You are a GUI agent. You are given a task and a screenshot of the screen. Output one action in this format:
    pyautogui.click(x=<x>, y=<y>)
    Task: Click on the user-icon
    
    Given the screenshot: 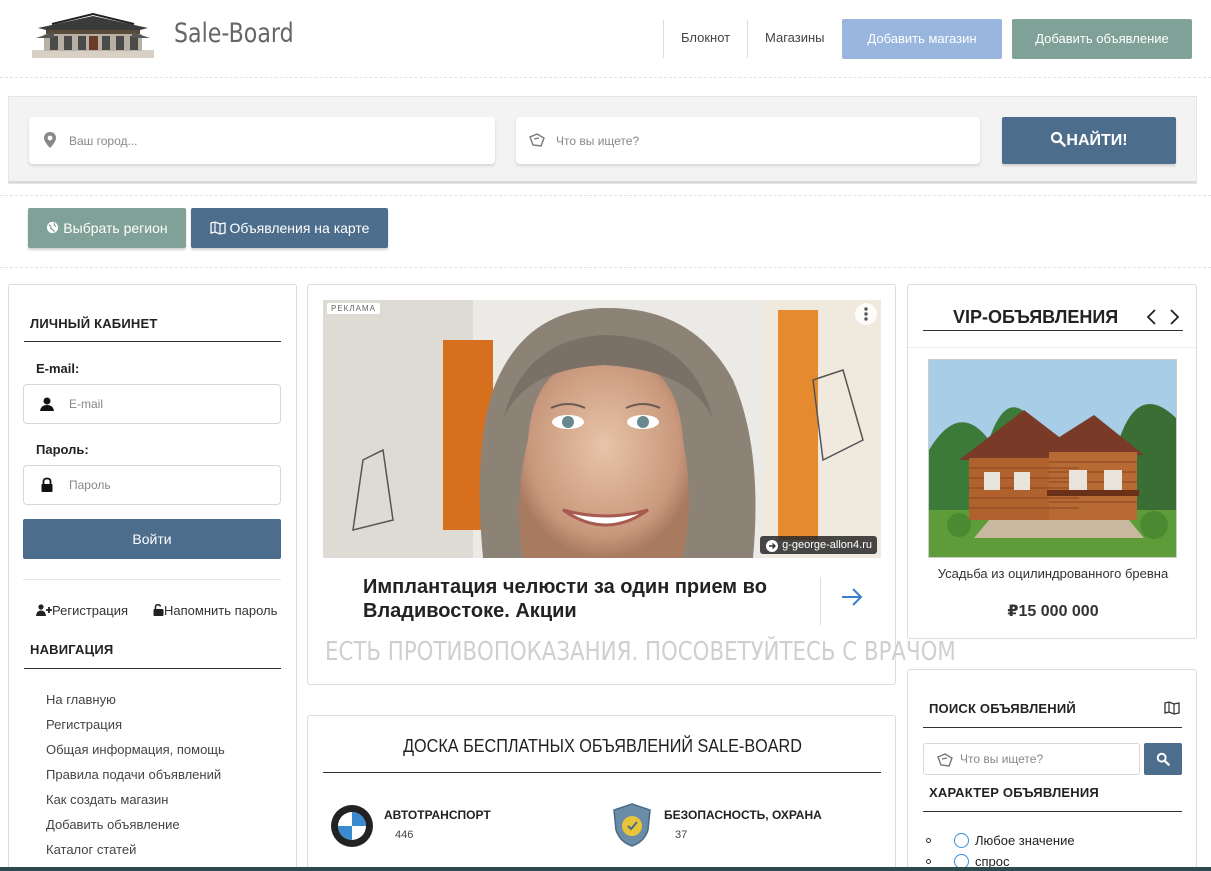 What is the action you would take?
    pyautogui.click(x=47, y=404)
    